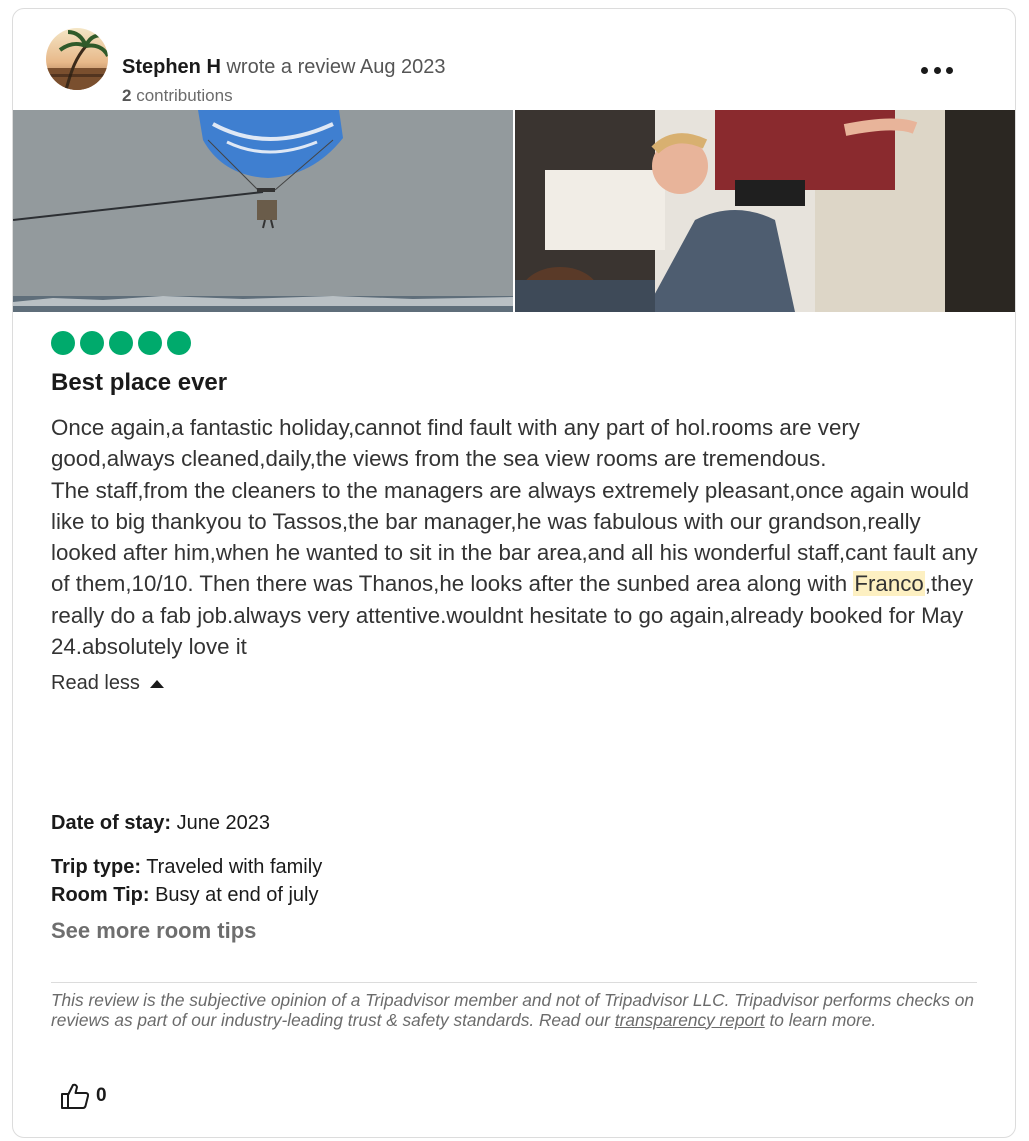 The image size is (1029, 1141). Describe the element at coordinates (77, 59) in the screenshot. I see `avatar` at that location.